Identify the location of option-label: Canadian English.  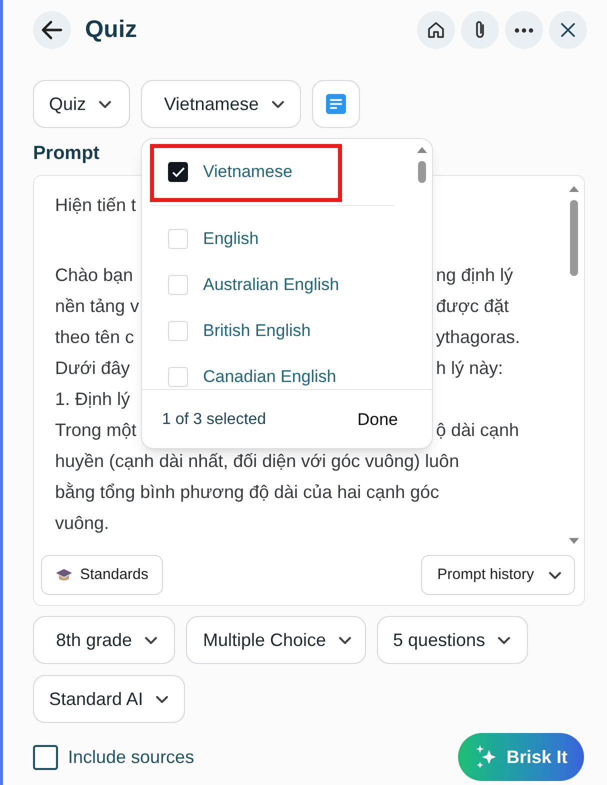
(269, 377).